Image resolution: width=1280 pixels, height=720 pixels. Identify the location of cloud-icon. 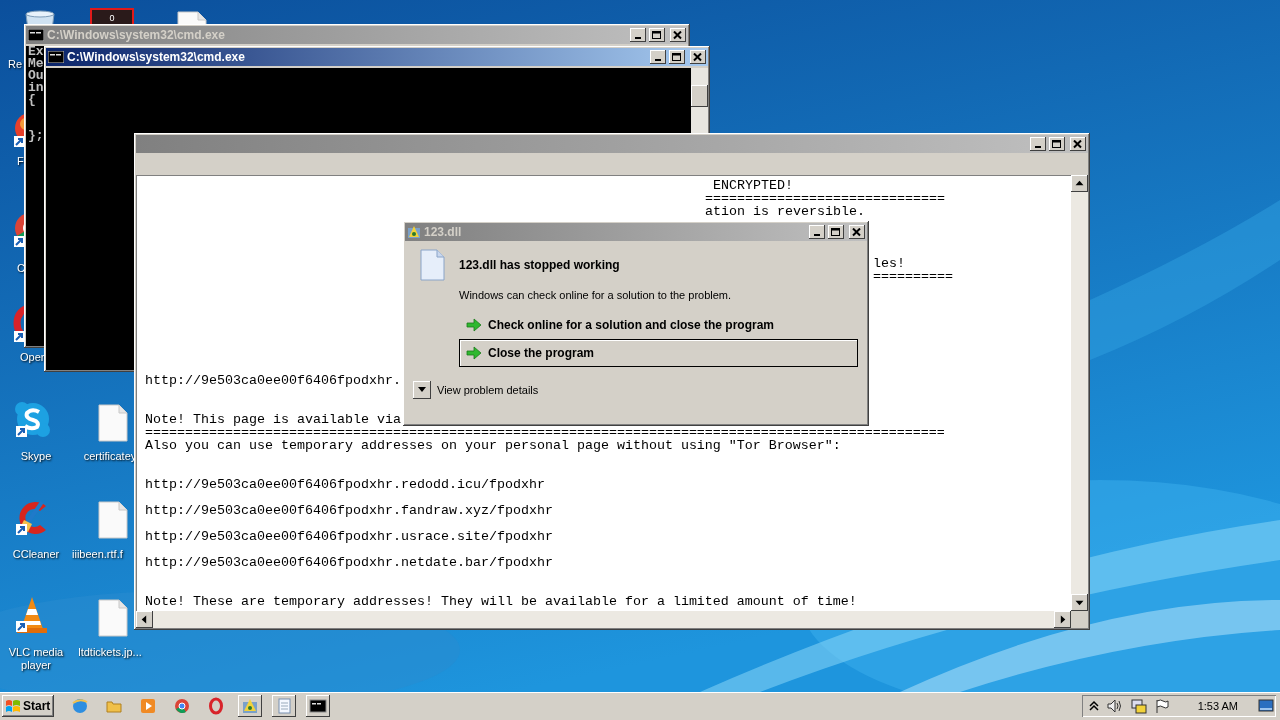
(32, 420).